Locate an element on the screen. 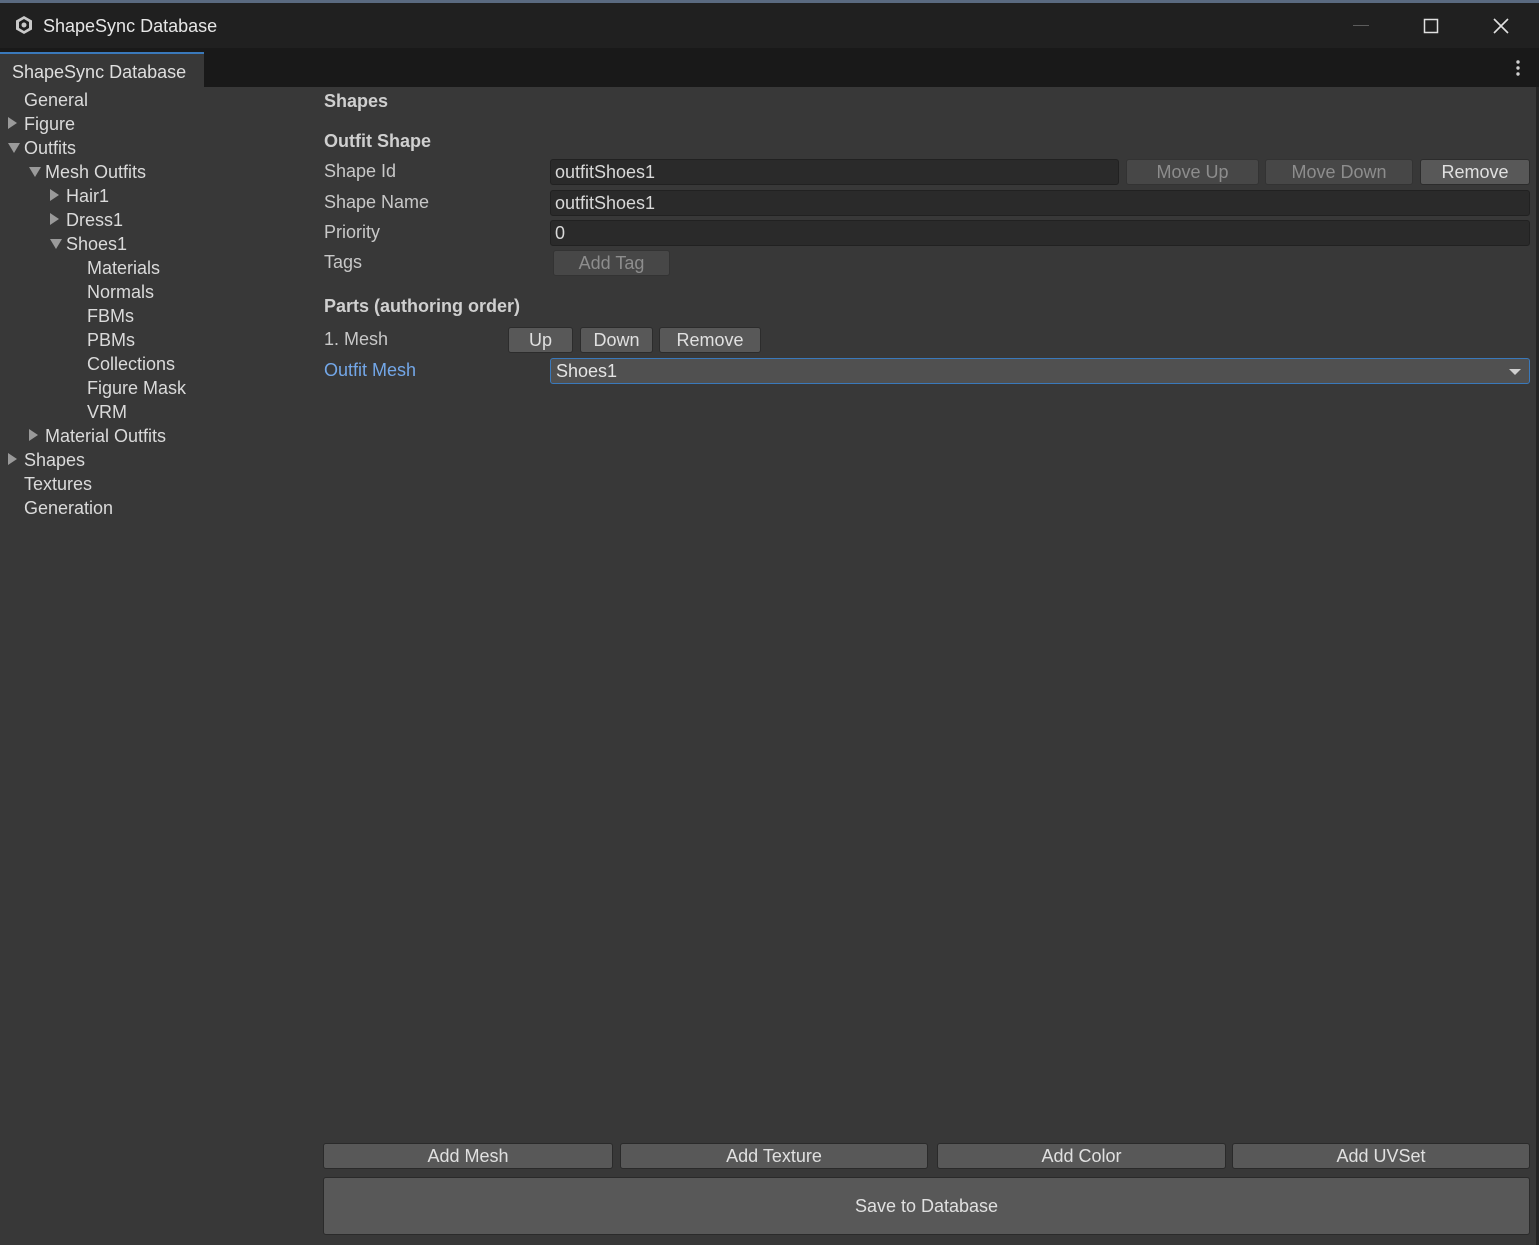 This screenshot has height=1245, width=1539. add-texture-button: Add Texture is located at coordinates (774, 1156).